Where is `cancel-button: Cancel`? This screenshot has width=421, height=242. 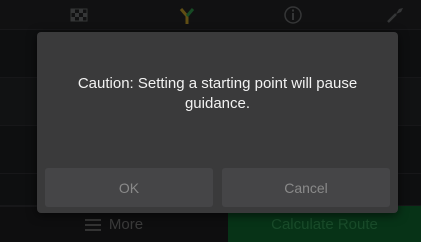 cancel-button: Cancel is located at coordinates (306, 187).